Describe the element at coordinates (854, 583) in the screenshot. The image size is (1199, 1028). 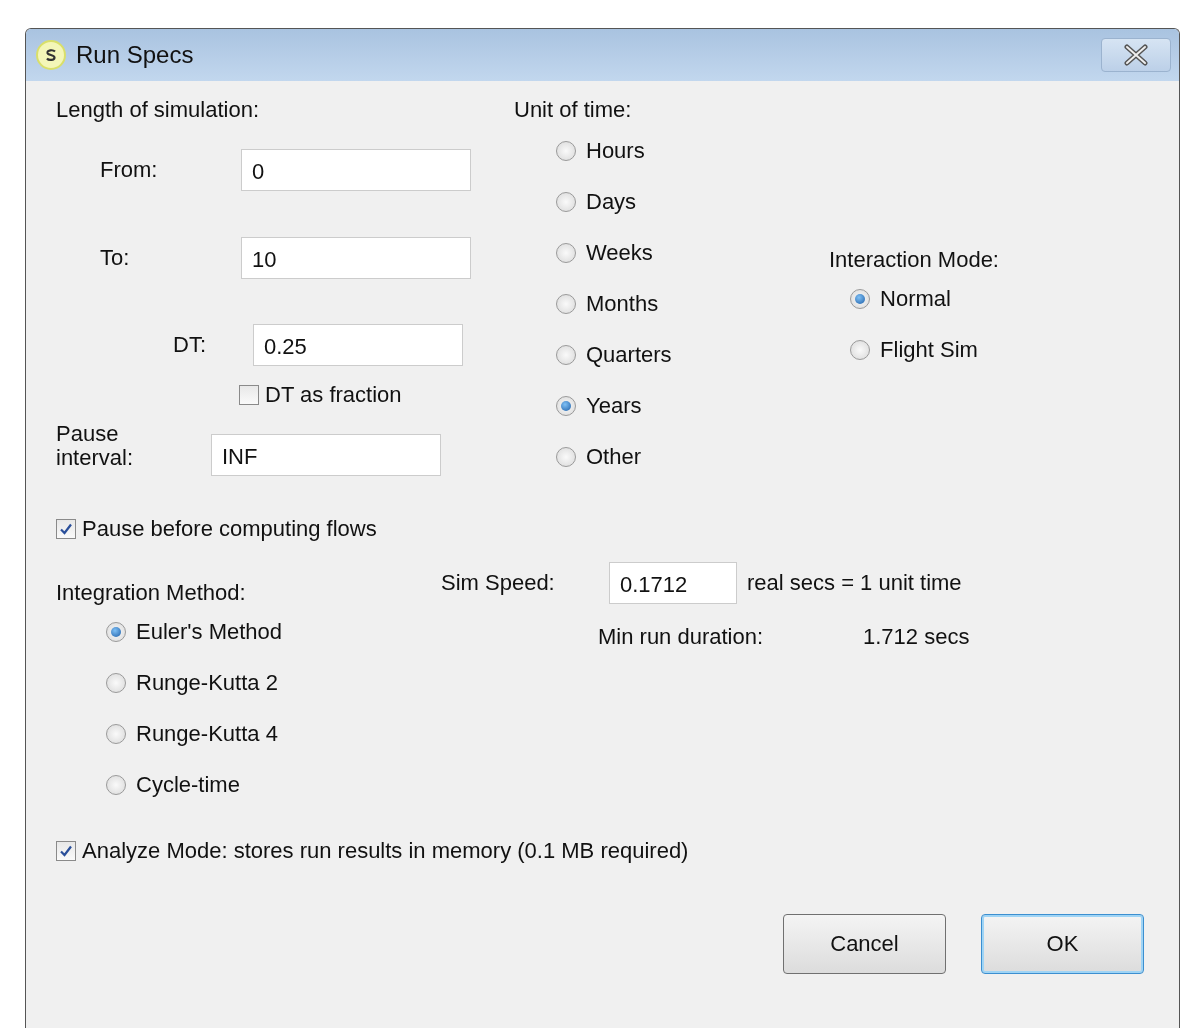
I see `unit-label: real secs = 1 unit time` at that location.